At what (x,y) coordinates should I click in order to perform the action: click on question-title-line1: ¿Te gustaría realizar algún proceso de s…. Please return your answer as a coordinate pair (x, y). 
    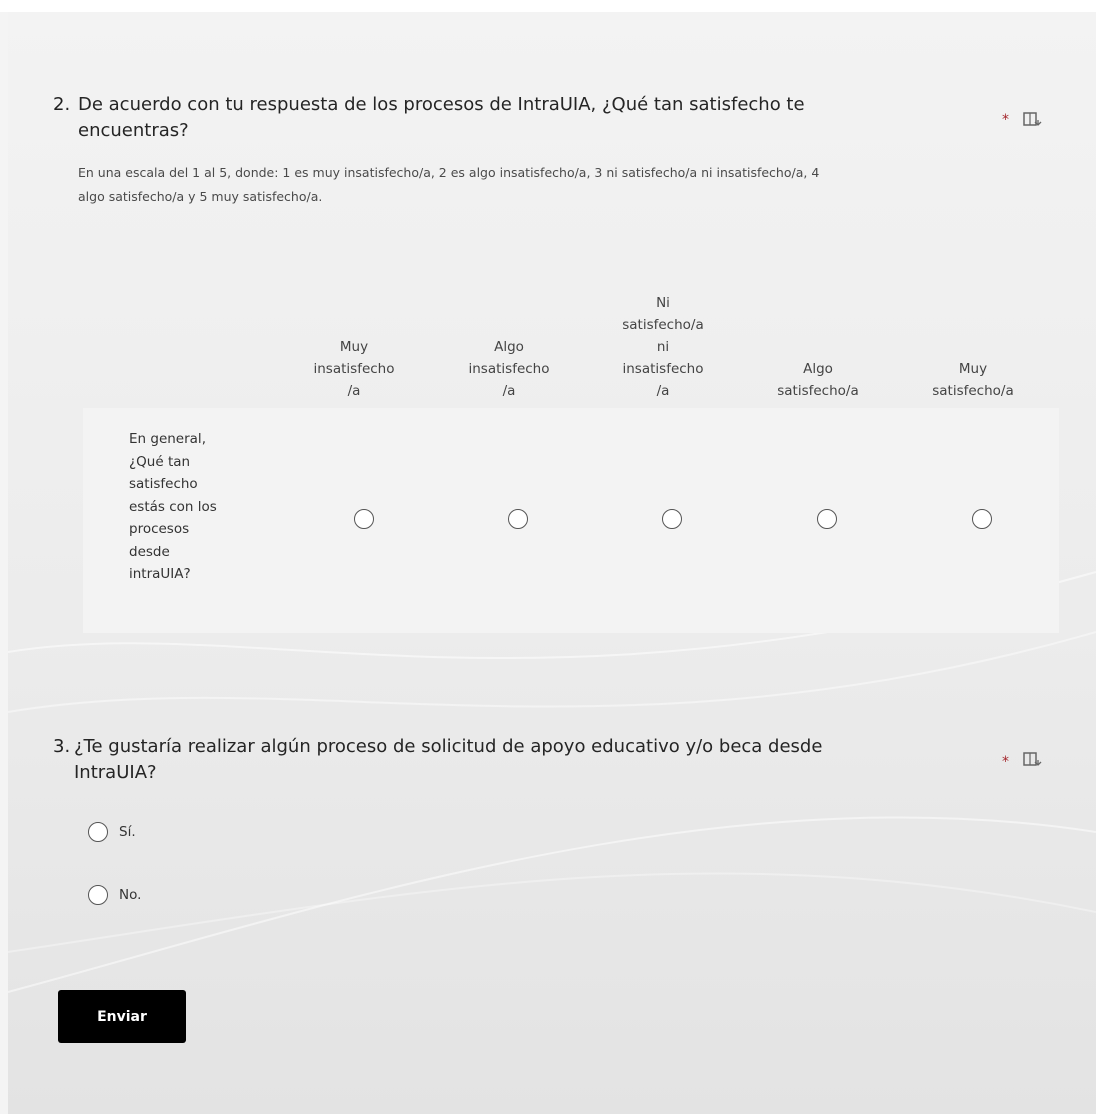
    Looking at the image, I should click on (448, 746).